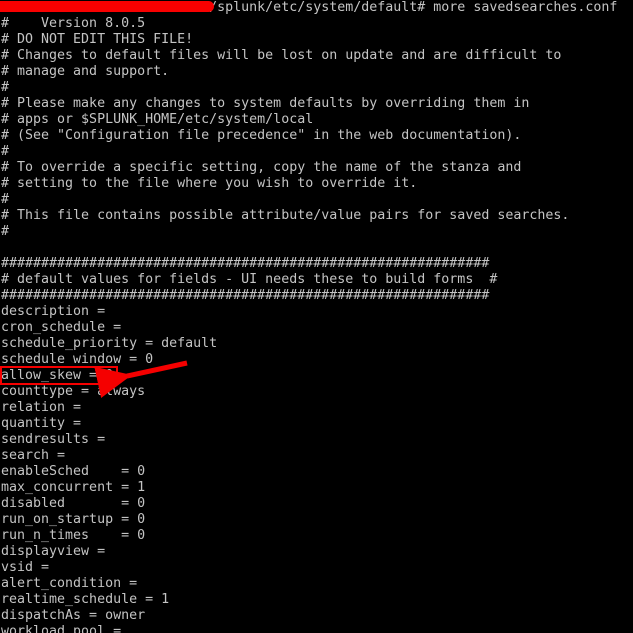  What do you see at coordinates (97, 39) in the screenshot?
I see `terminal-line: # DO NOT EDIT THIS FILE!` at bounding box center [97, 39].